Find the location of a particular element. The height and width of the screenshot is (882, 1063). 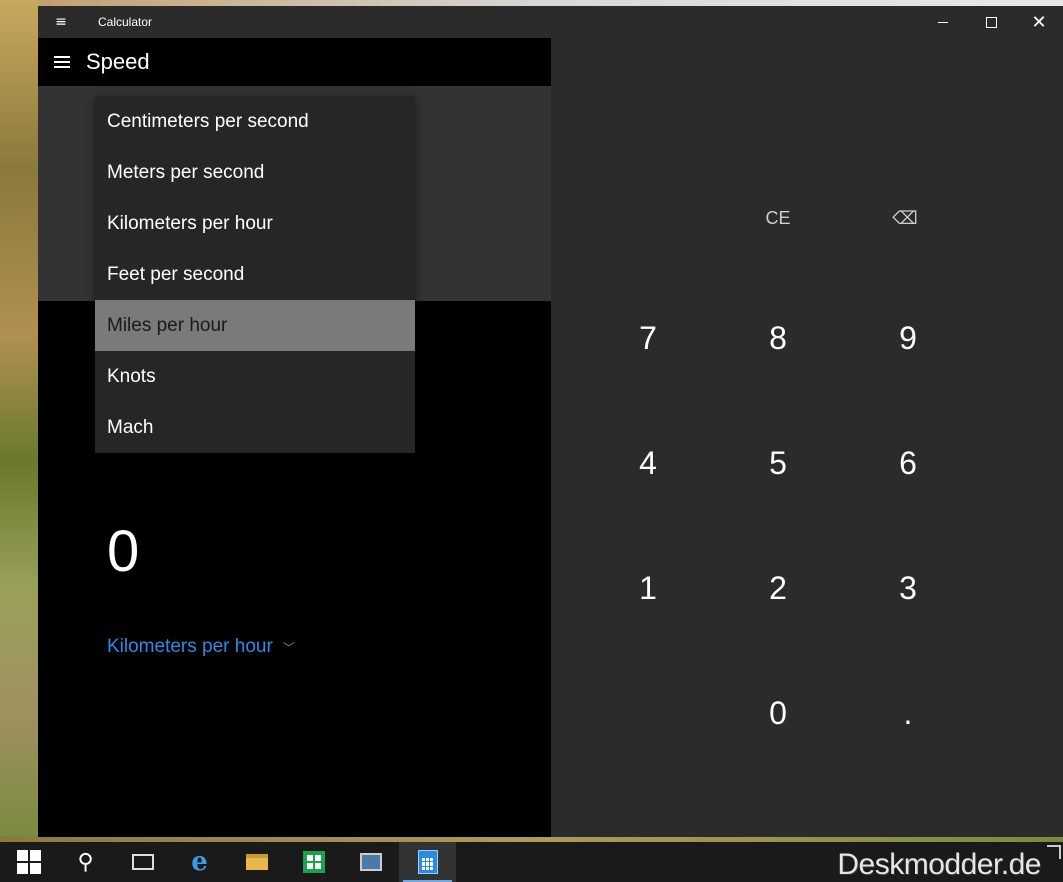

unit-option: Feet per second is located at coordinates (255, 274).